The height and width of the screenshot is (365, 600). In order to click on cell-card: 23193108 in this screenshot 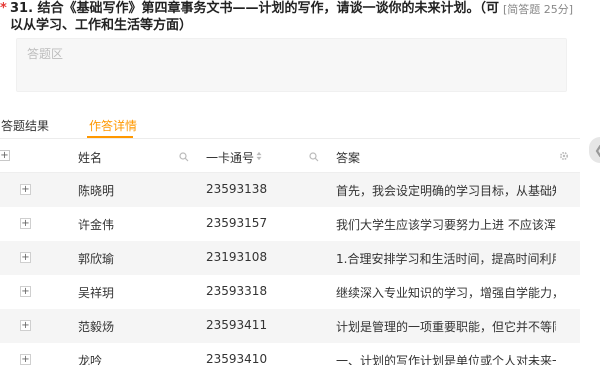, I will do `click(237, 257)`.